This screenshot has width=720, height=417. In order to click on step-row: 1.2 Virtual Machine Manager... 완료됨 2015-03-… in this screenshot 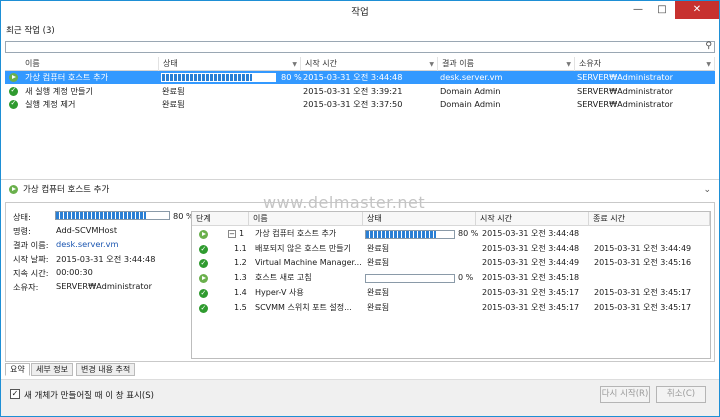, I will do `click(451, 263)`.